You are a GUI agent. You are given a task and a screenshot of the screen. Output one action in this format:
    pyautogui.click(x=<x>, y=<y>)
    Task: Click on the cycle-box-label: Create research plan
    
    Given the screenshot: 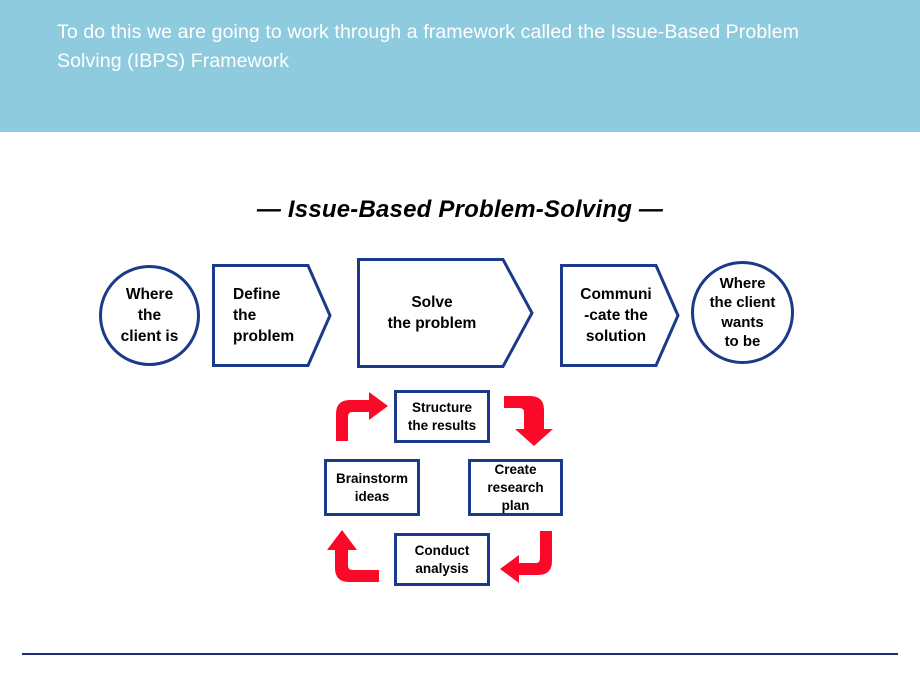 What is the action you would take?
    pyautogui.click(x=515, y=487)
    